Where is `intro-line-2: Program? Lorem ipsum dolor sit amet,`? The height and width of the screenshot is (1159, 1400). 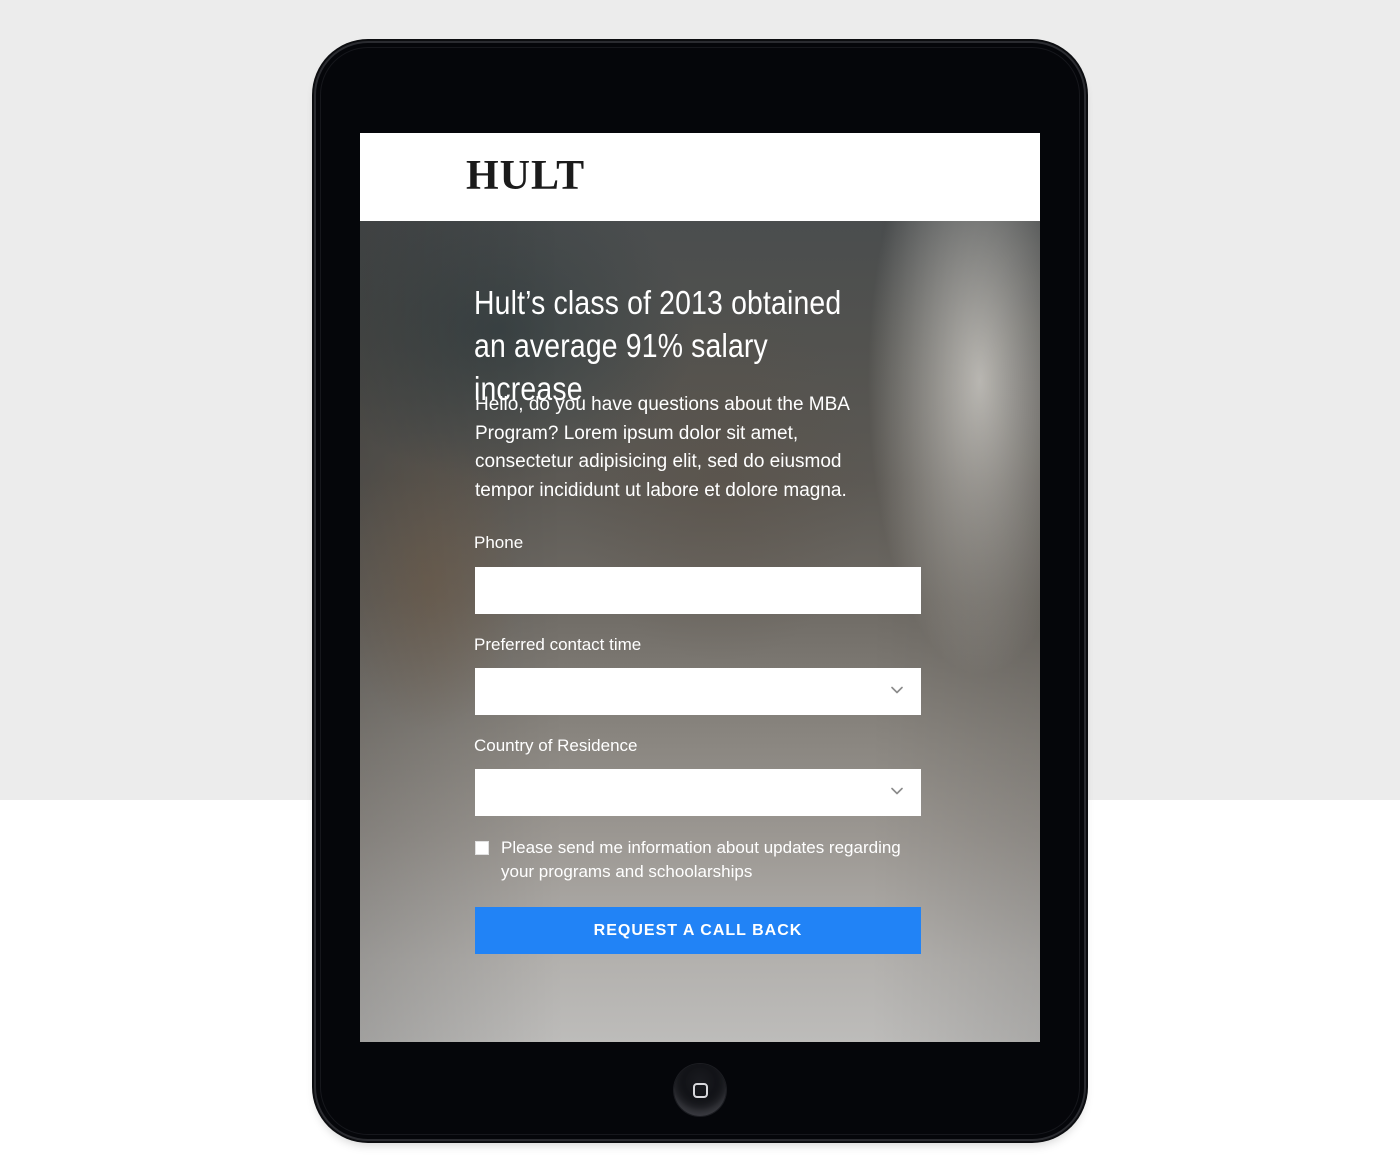 intro-line-2: Program? Lorem ipsum dolor sit amet, is located at coordinates (637, 433).